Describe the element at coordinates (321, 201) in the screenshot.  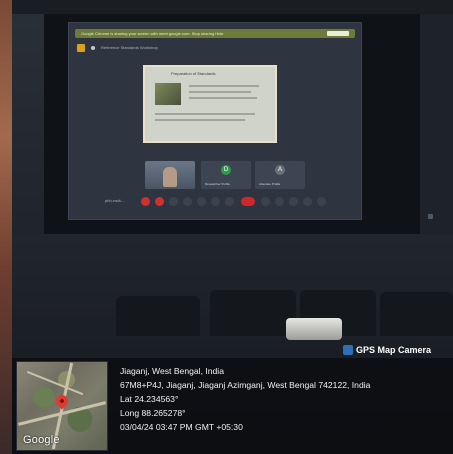
I see `host-controls-icon` at that location.